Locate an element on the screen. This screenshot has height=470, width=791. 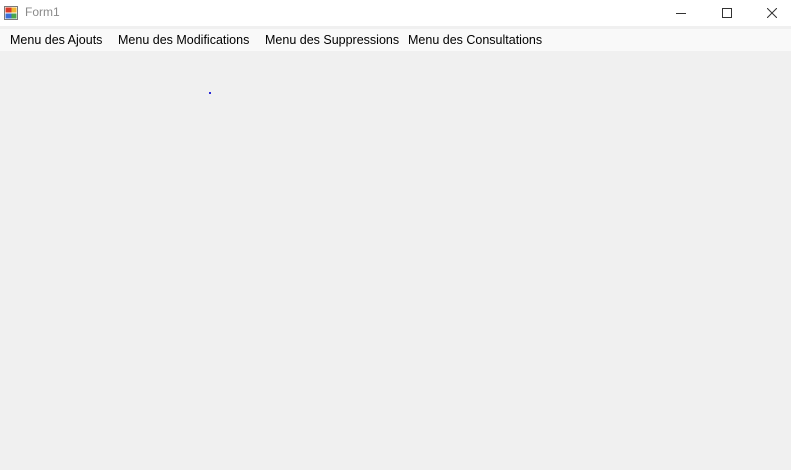
close-icon is located at coordinates (772, 13).